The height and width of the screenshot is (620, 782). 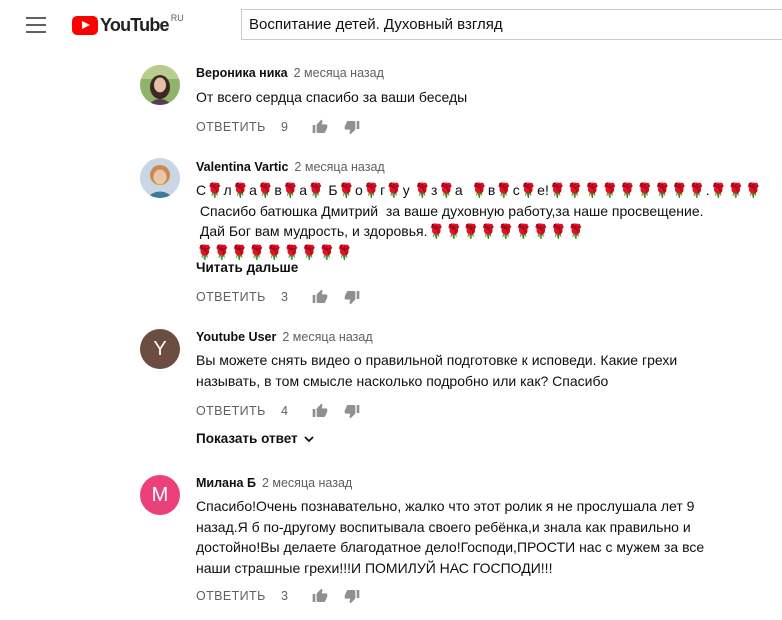 What do you see at coordinates (242, 73) in the screenshot?
I see `comment-author: Вероника ника` at bounding box center [242, 73].